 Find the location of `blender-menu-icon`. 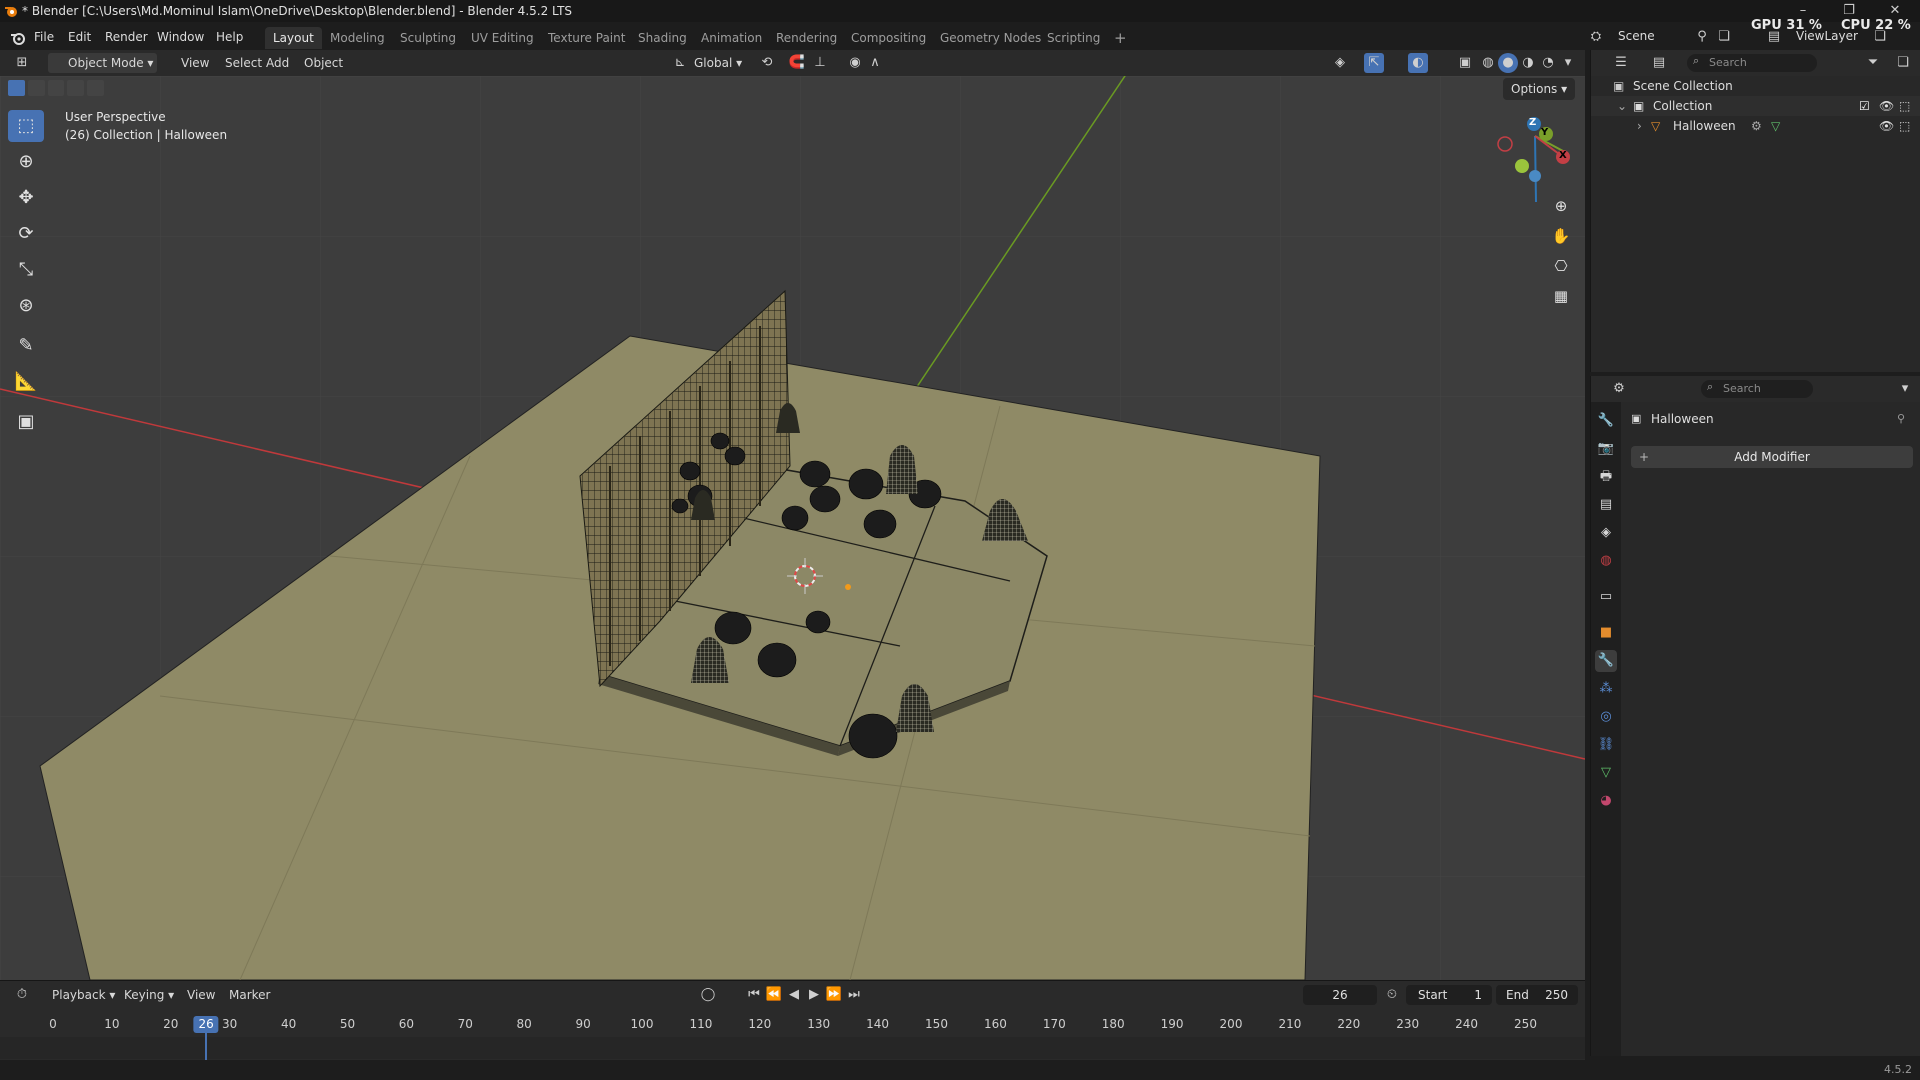

blender-menu-icon is located at coordinates (18, 38).